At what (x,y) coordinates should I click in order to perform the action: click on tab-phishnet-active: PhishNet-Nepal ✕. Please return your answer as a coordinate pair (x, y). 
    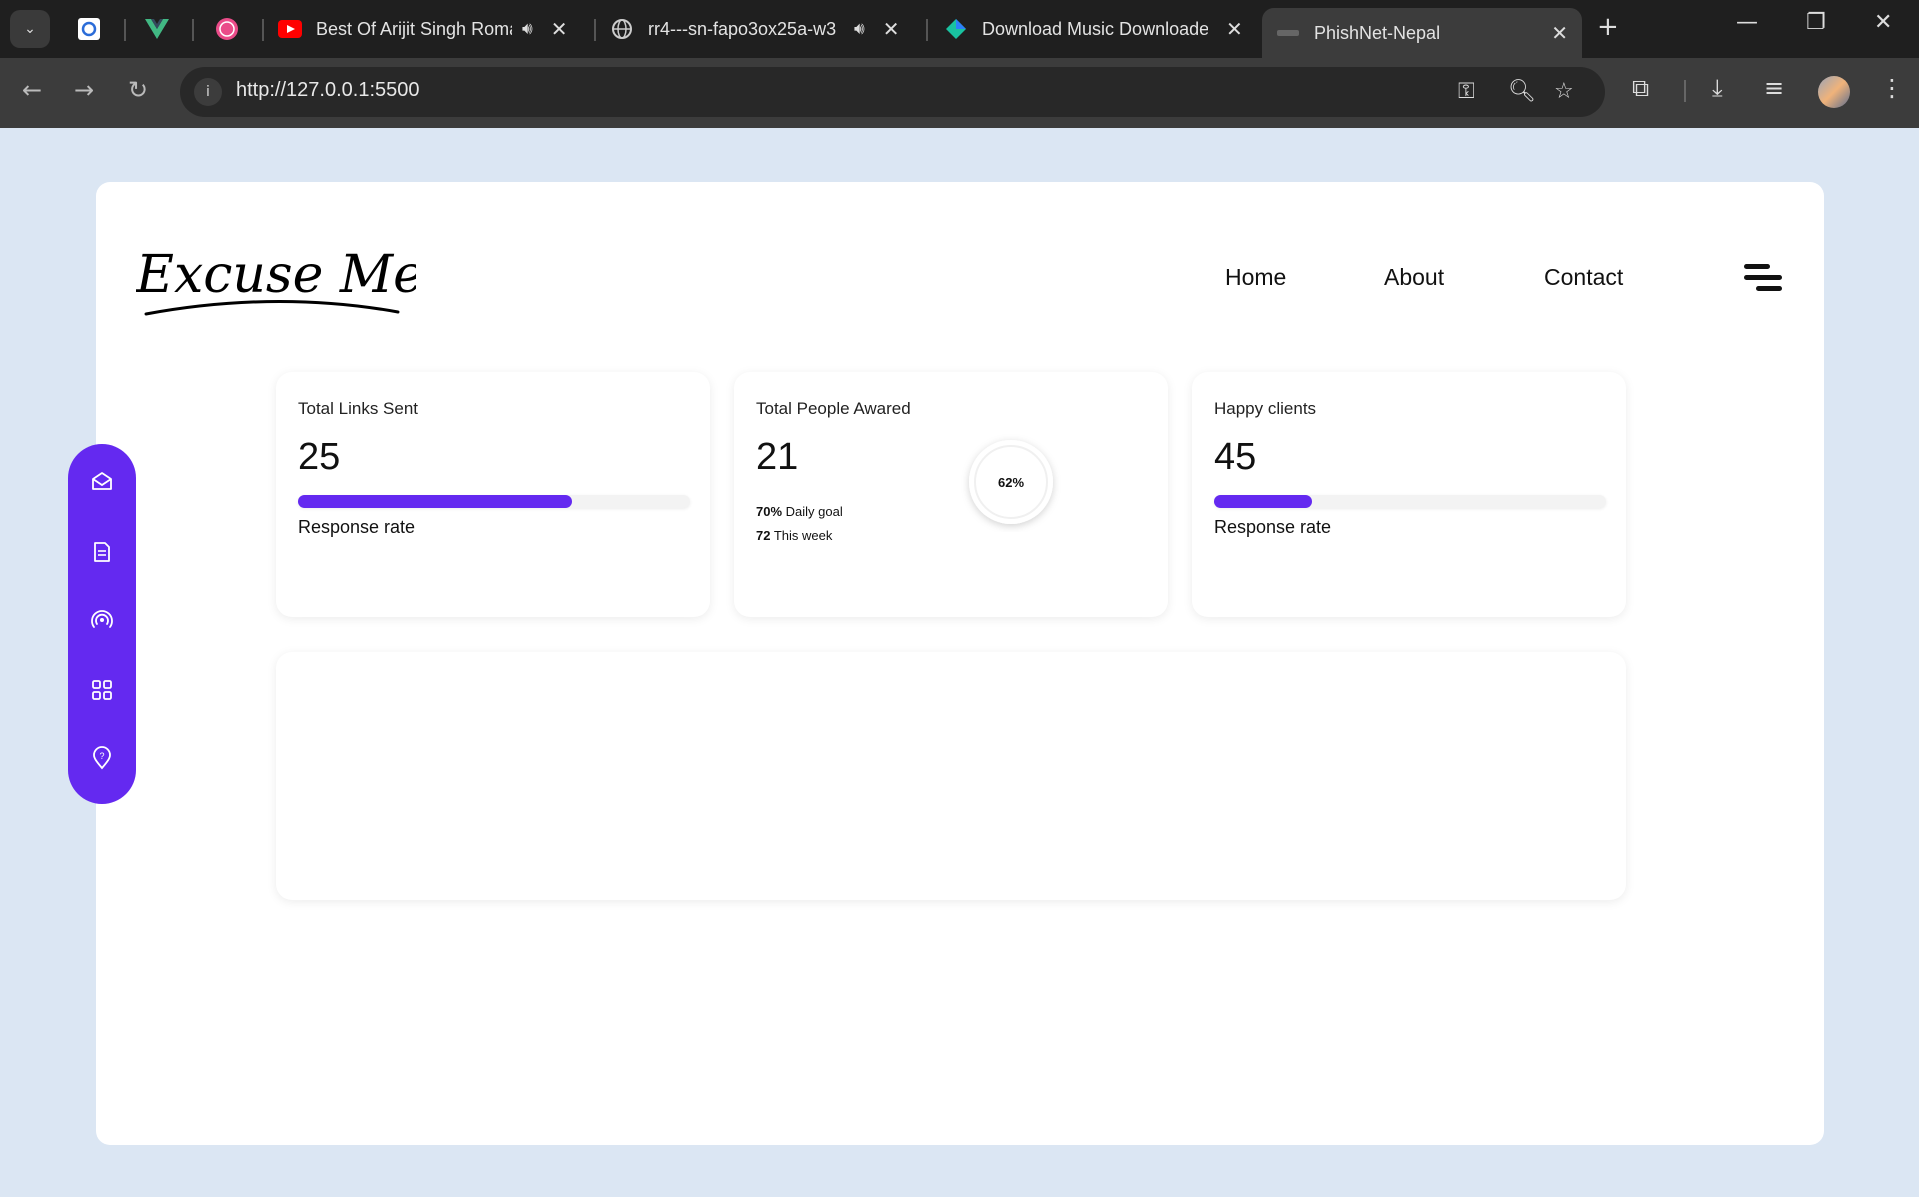
    Looking at the image, I should click on (1422, 33).